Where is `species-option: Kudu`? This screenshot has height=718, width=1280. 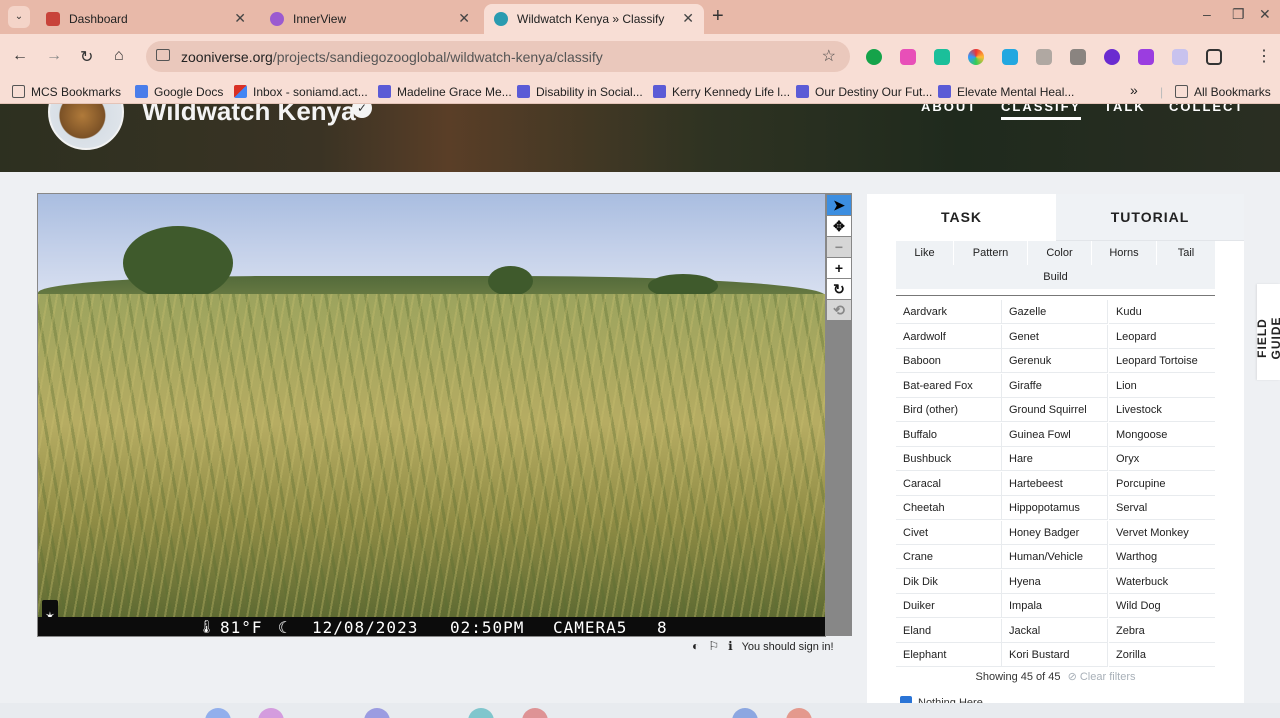
species-option: Kudu is located at coordinates (1162, 312).